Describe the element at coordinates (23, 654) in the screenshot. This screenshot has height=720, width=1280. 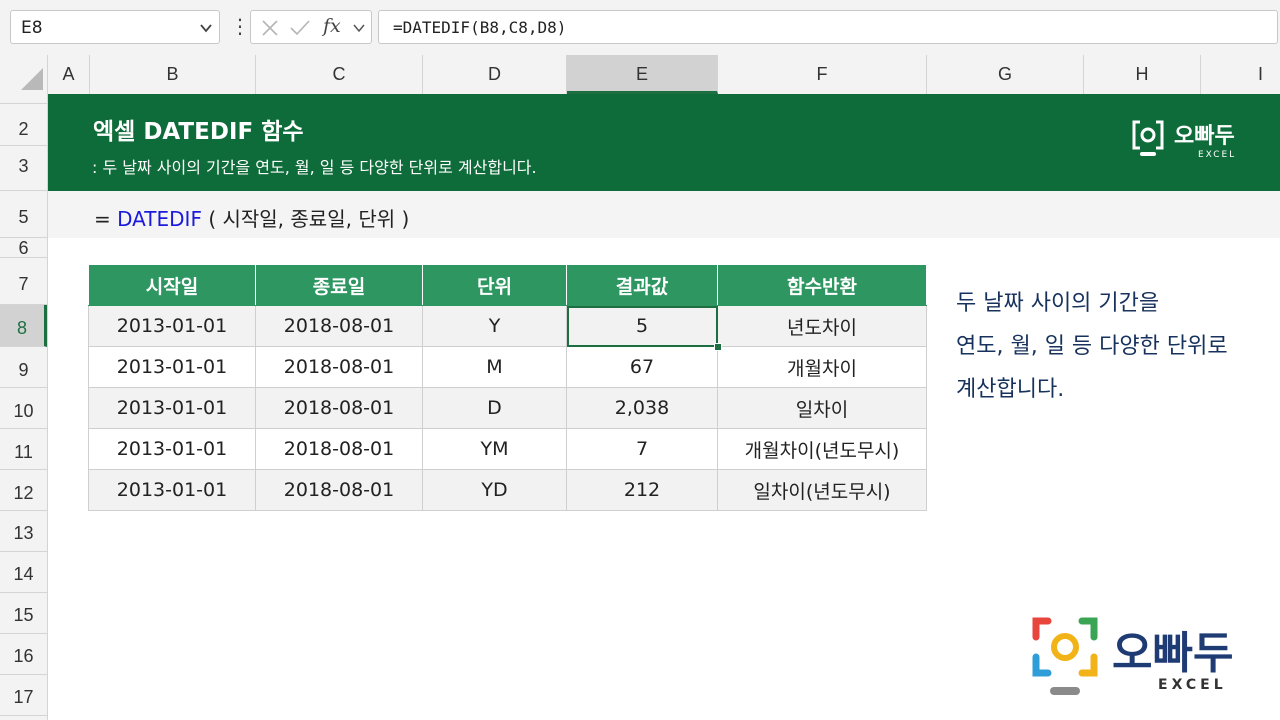
I see `row-header-16: 16` at that location.